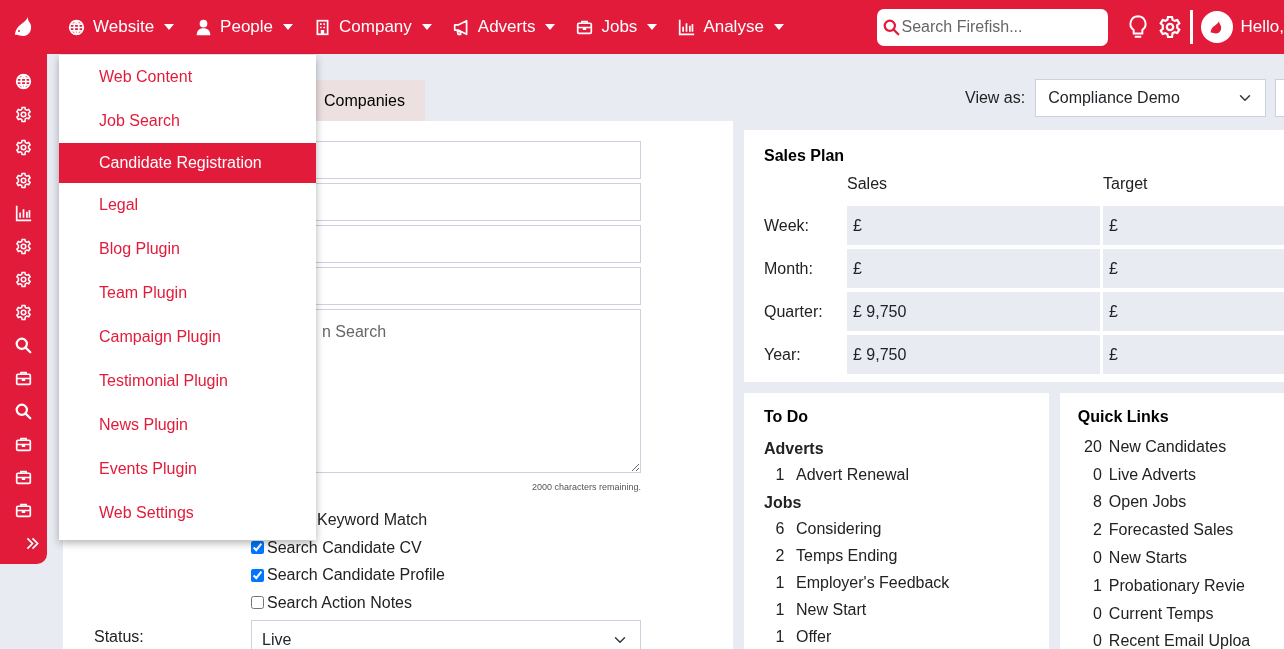  Describe the element at coordinates (1171, 530) in the screenshot. I see `quick-link: Forecasted Sales` at that location.